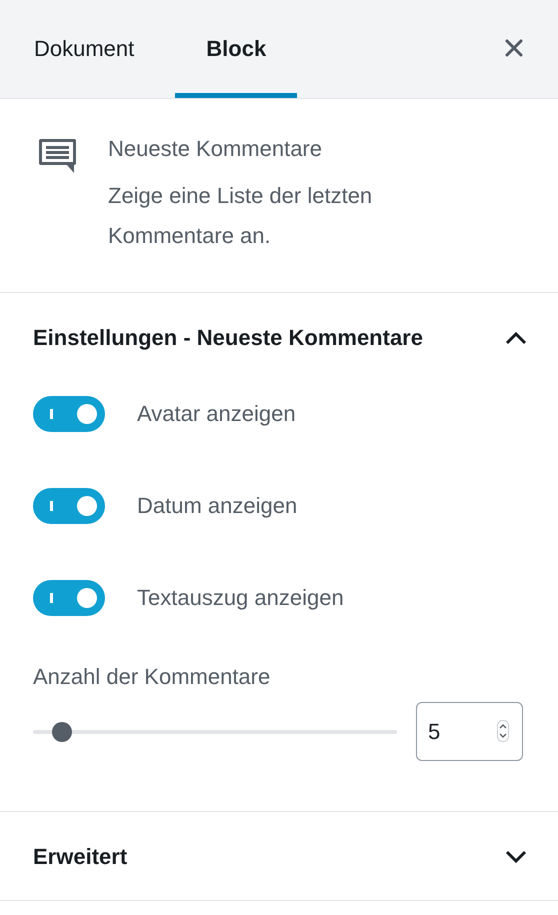  Describe the element at coordinates (215, 149) in the screenshot. I see `block-title: Neueste Kommentare` at that location.